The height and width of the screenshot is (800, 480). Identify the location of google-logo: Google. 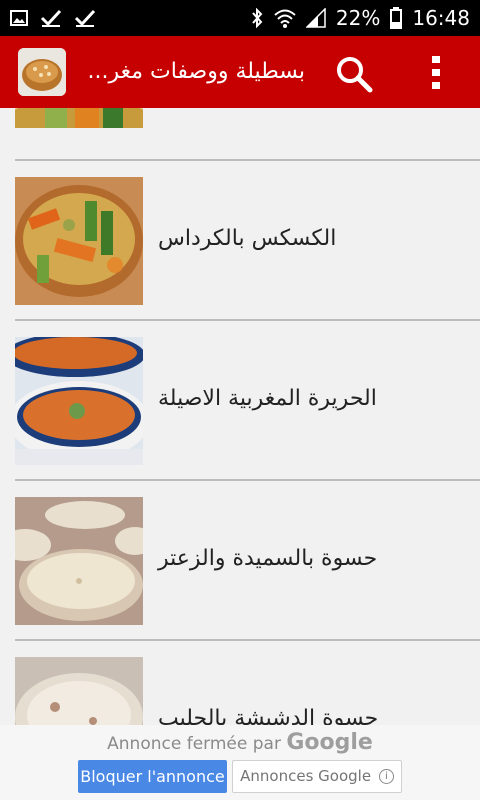
(329, 742).